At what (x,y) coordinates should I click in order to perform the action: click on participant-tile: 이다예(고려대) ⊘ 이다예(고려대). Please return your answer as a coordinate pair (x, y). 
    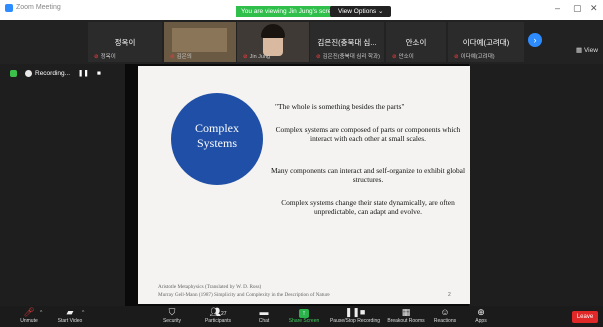
    Looking at the image, I should click on (486, 42).